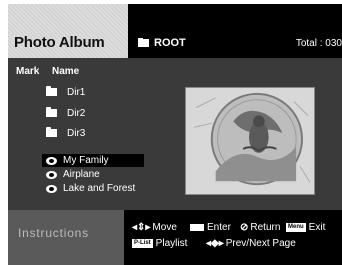 The width and height of the screenshot is (342, 265). What do you see at coordinates (53, 233) in the screenshot?
I see `instructions-label: Instructions` at bounding box center [53, 233].